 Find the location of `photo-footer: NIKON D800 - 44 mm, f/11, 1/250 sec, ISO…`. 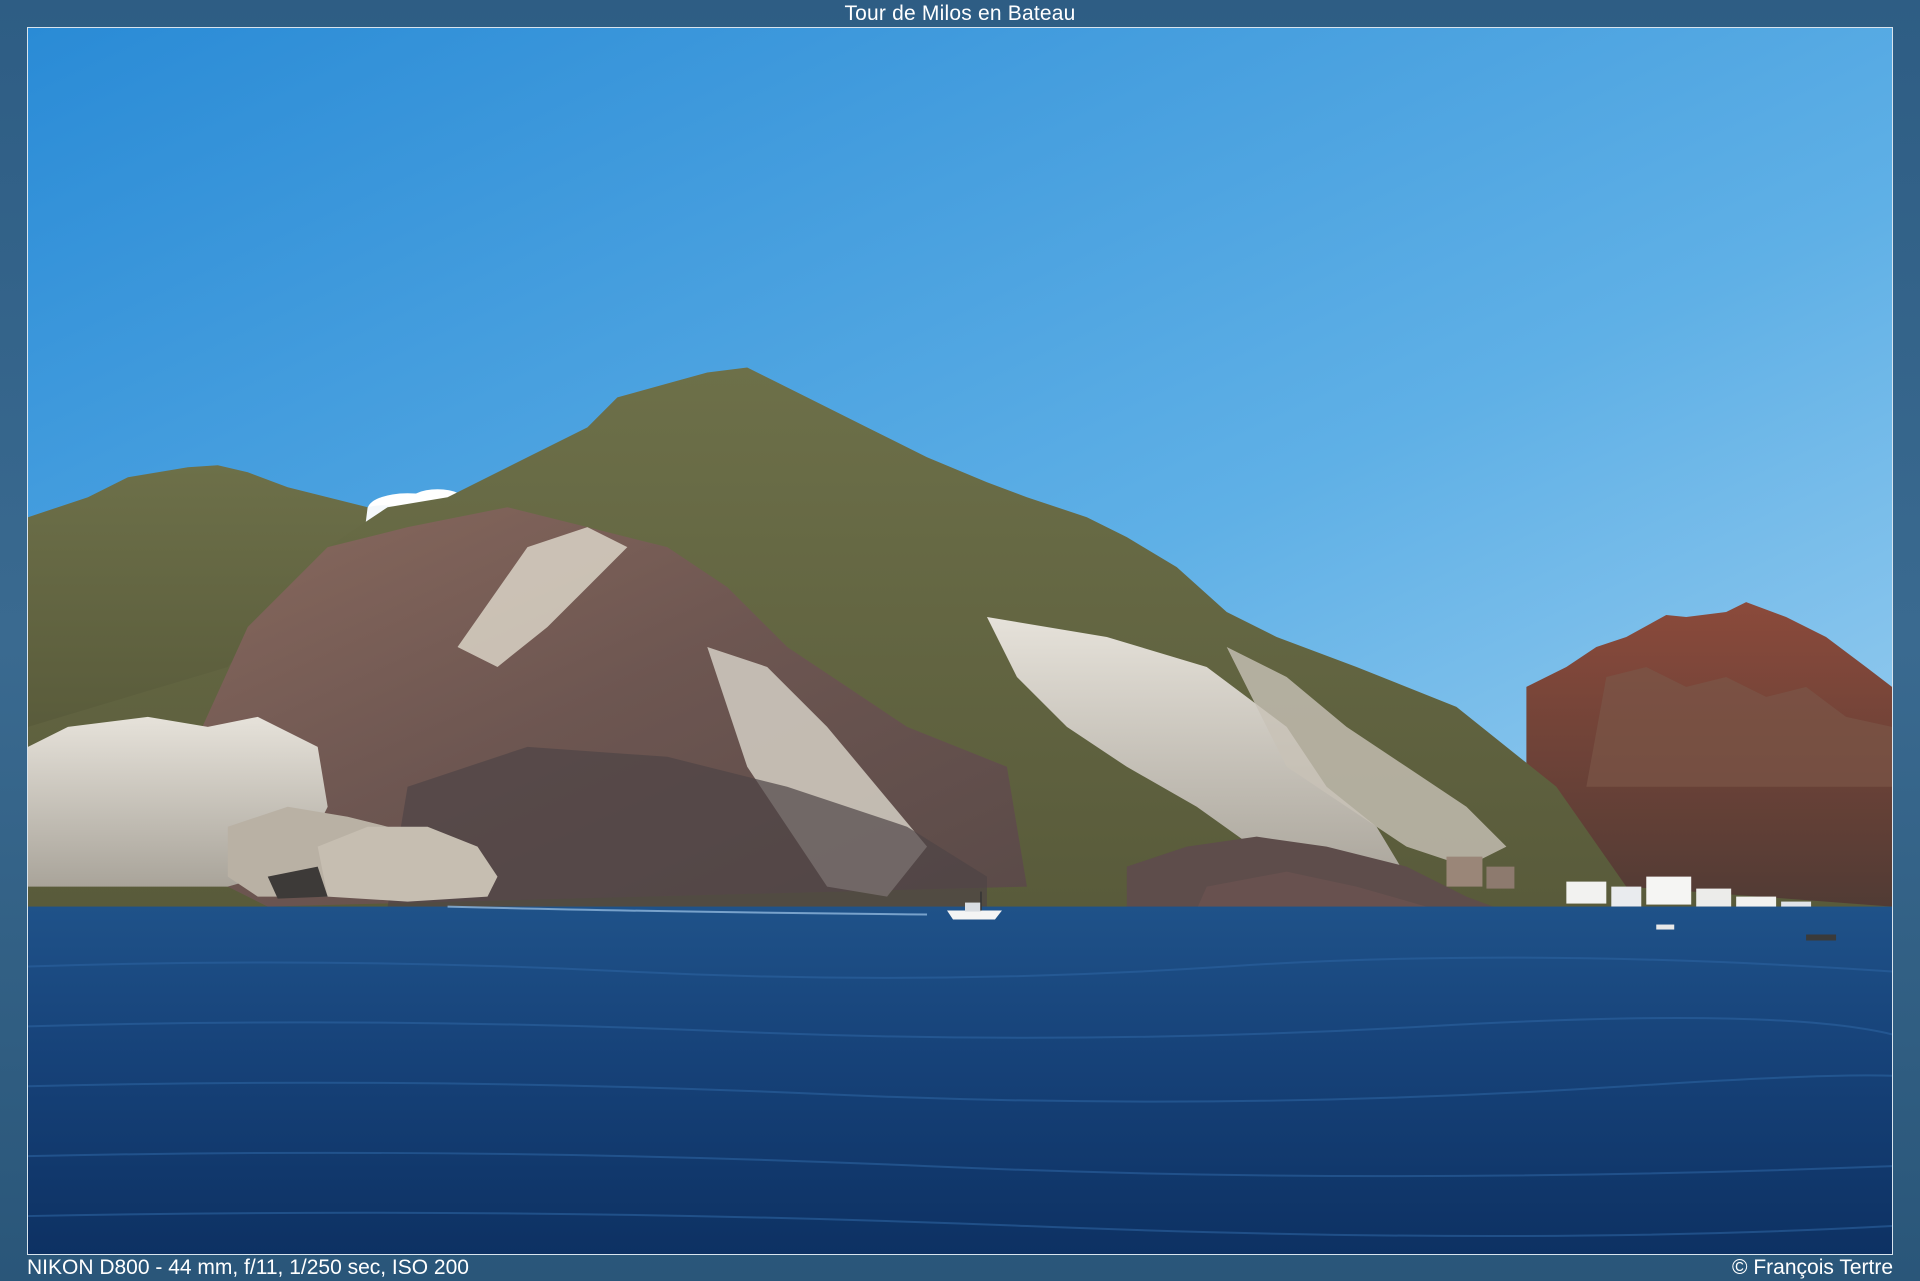

photo-footer: NIKON D800 - 44 mm, f/11, 1/250 sec, ISO… is located at coordinates (960, 1268).